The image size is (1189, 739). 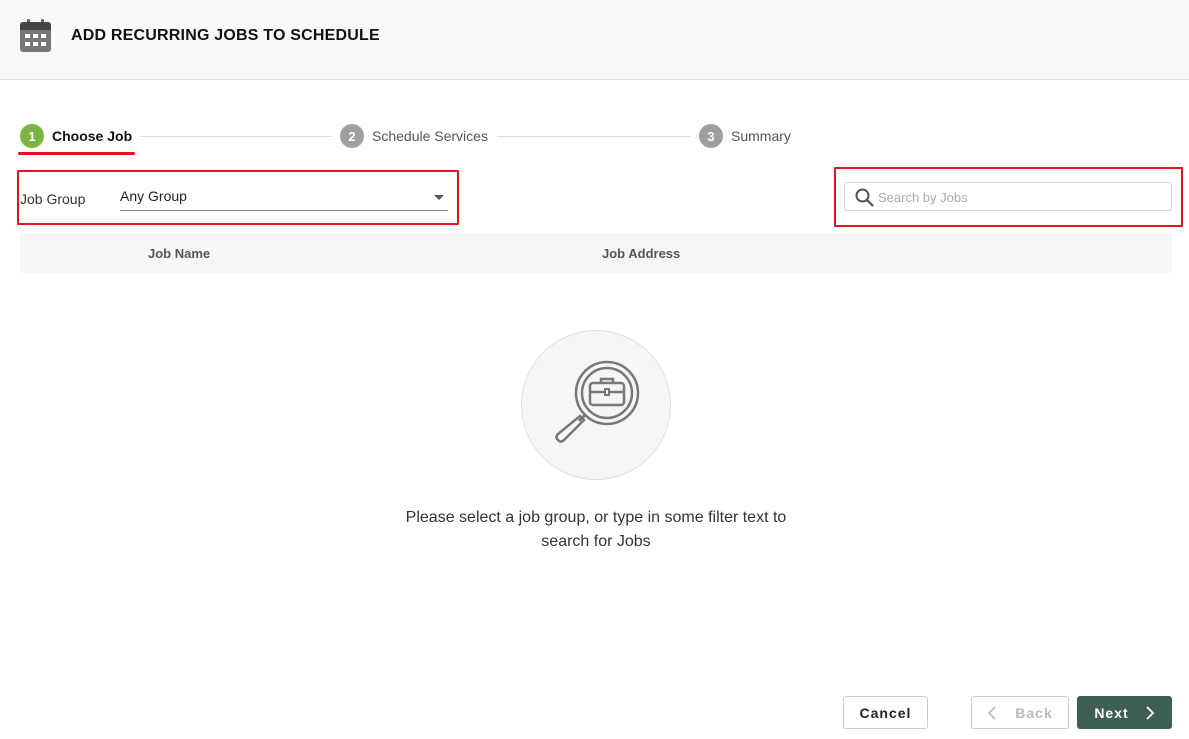 I want to click on step-label: Summary, so click(x=761, y=136).